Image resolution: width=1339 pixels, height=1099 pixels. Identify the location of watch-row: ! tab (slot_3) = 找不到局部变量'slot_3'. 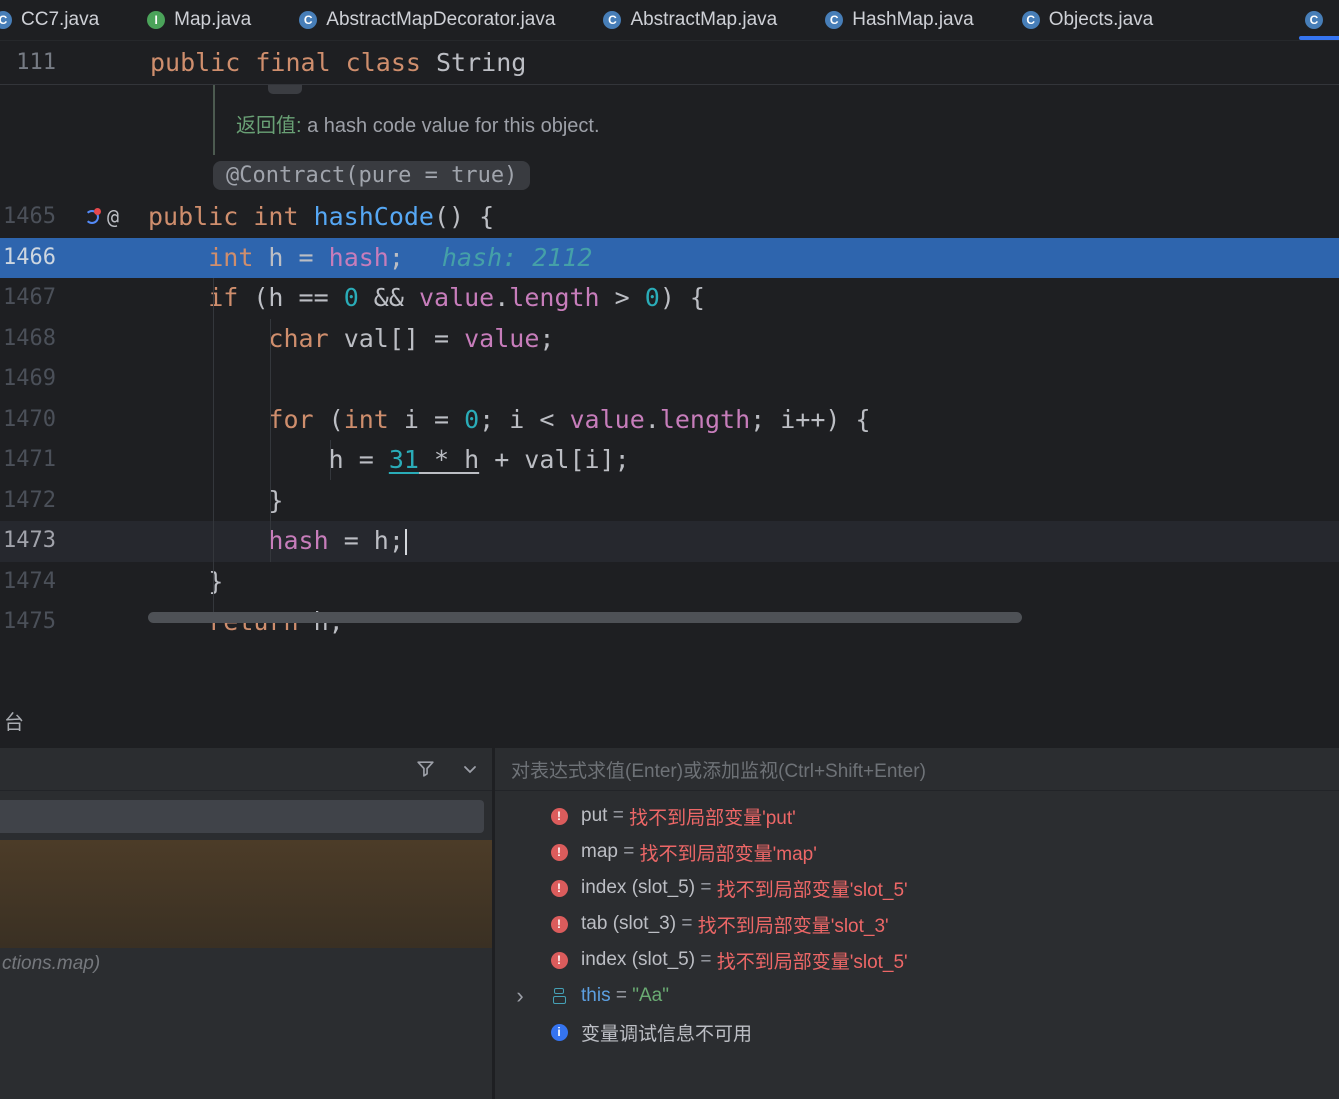
(917, 924).